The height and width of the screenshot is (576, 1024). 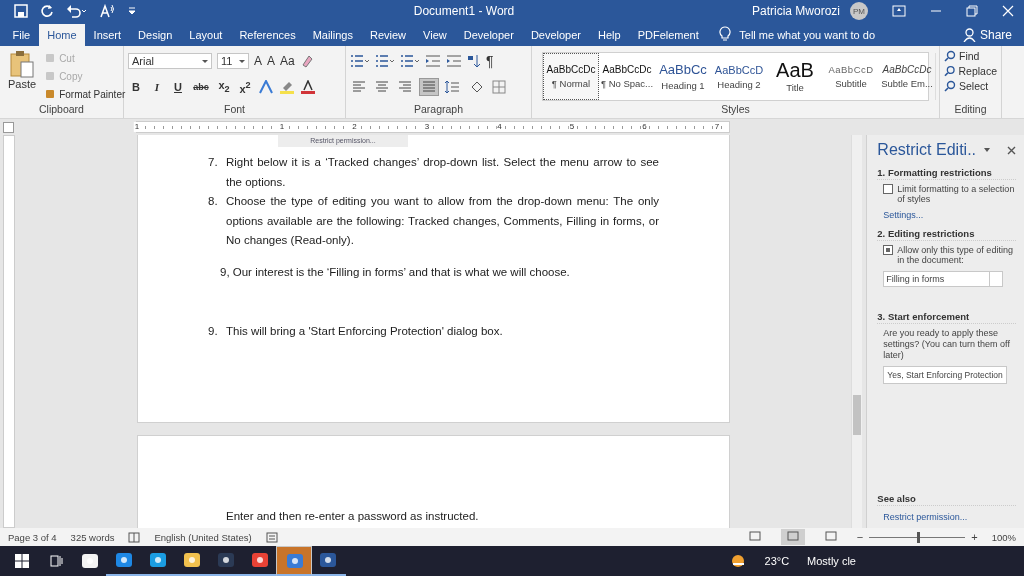 What do you see at coordinates (792, 537) in the screenshot?
I see `view-button` at bounding box center [792, 537].